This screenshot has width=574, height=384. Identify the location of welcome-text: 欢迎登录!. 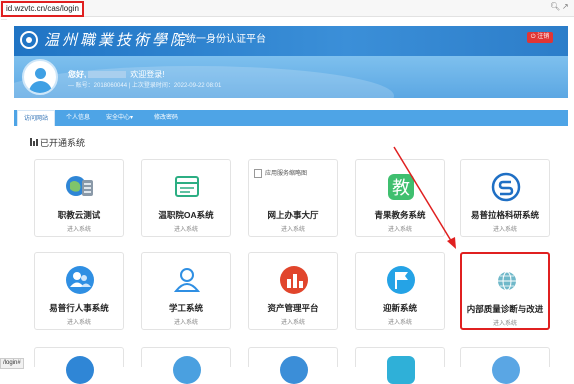
(147, 74).